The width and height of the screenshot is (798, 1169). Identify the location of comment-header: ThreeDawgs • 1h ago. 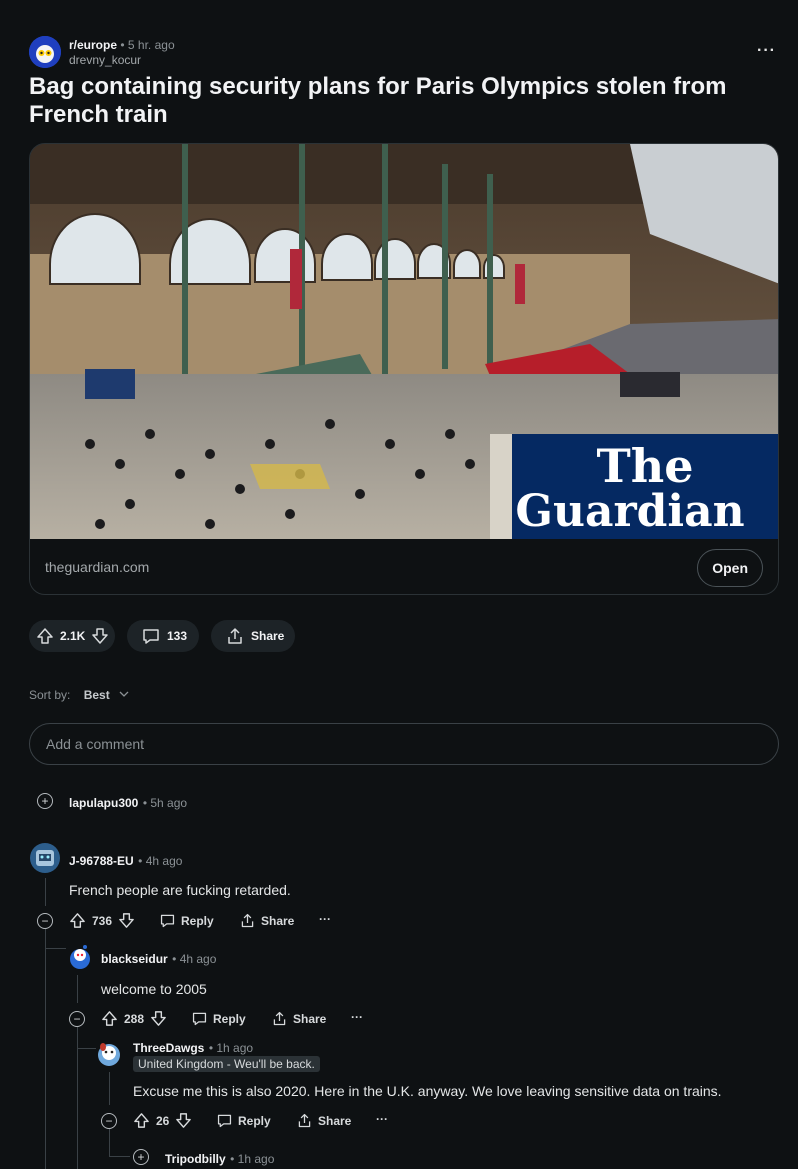
(193, 1048).